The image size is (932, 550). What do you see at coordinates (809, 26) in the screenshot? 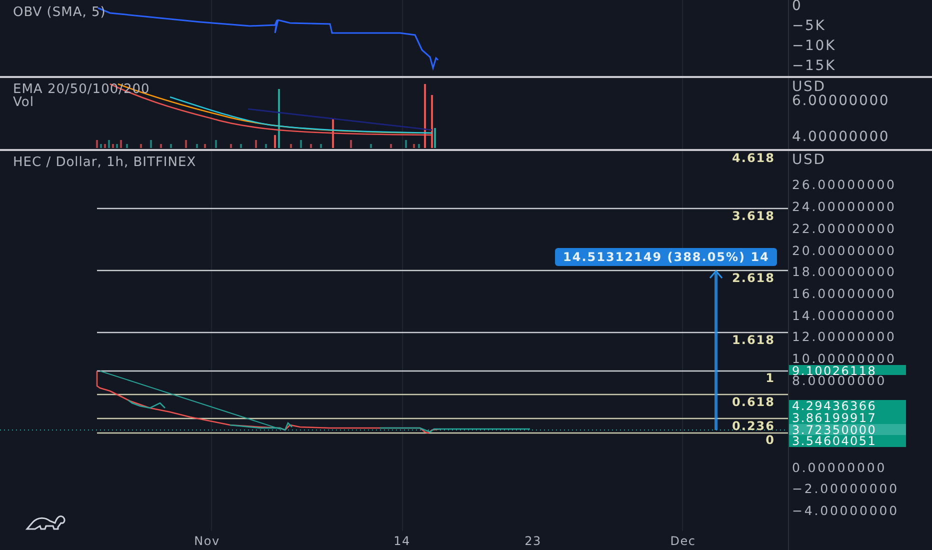
I see `axis-label: −5K` at bounding box center [809, 26].